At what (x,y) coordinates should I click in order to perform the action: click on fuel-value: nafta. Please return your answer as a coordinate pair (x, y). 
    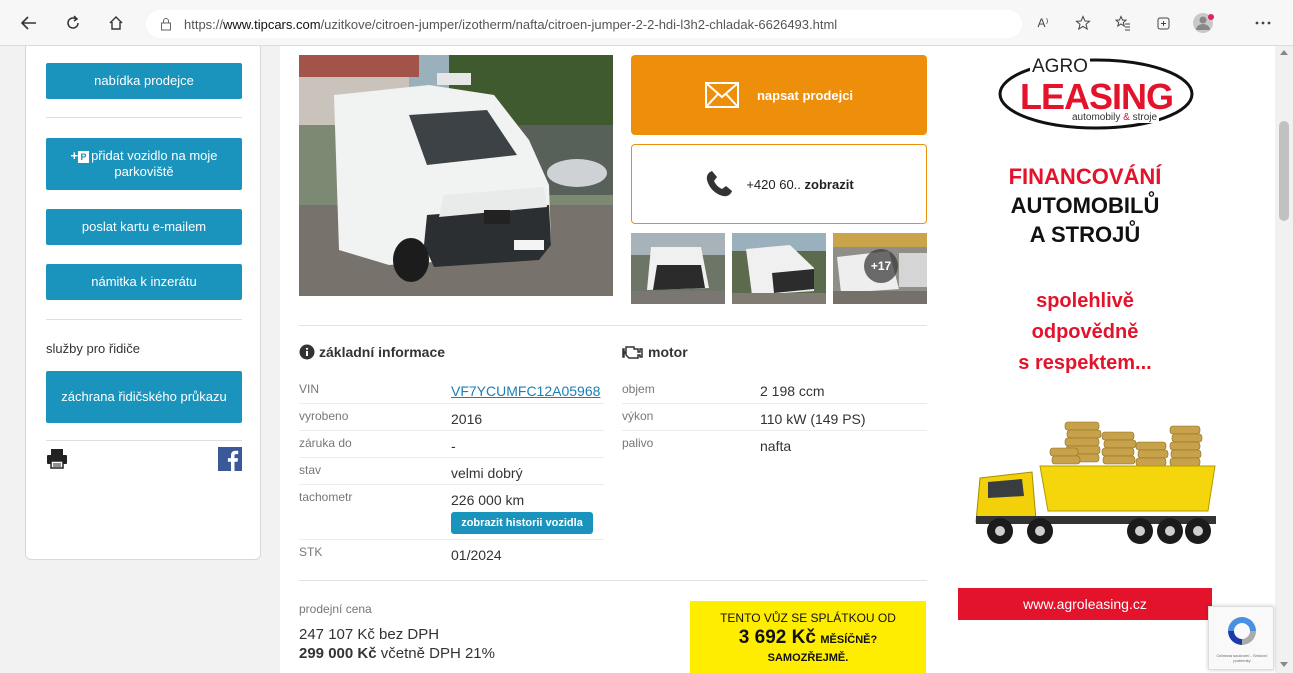
    Looking at the image, I should click on (776, 446).